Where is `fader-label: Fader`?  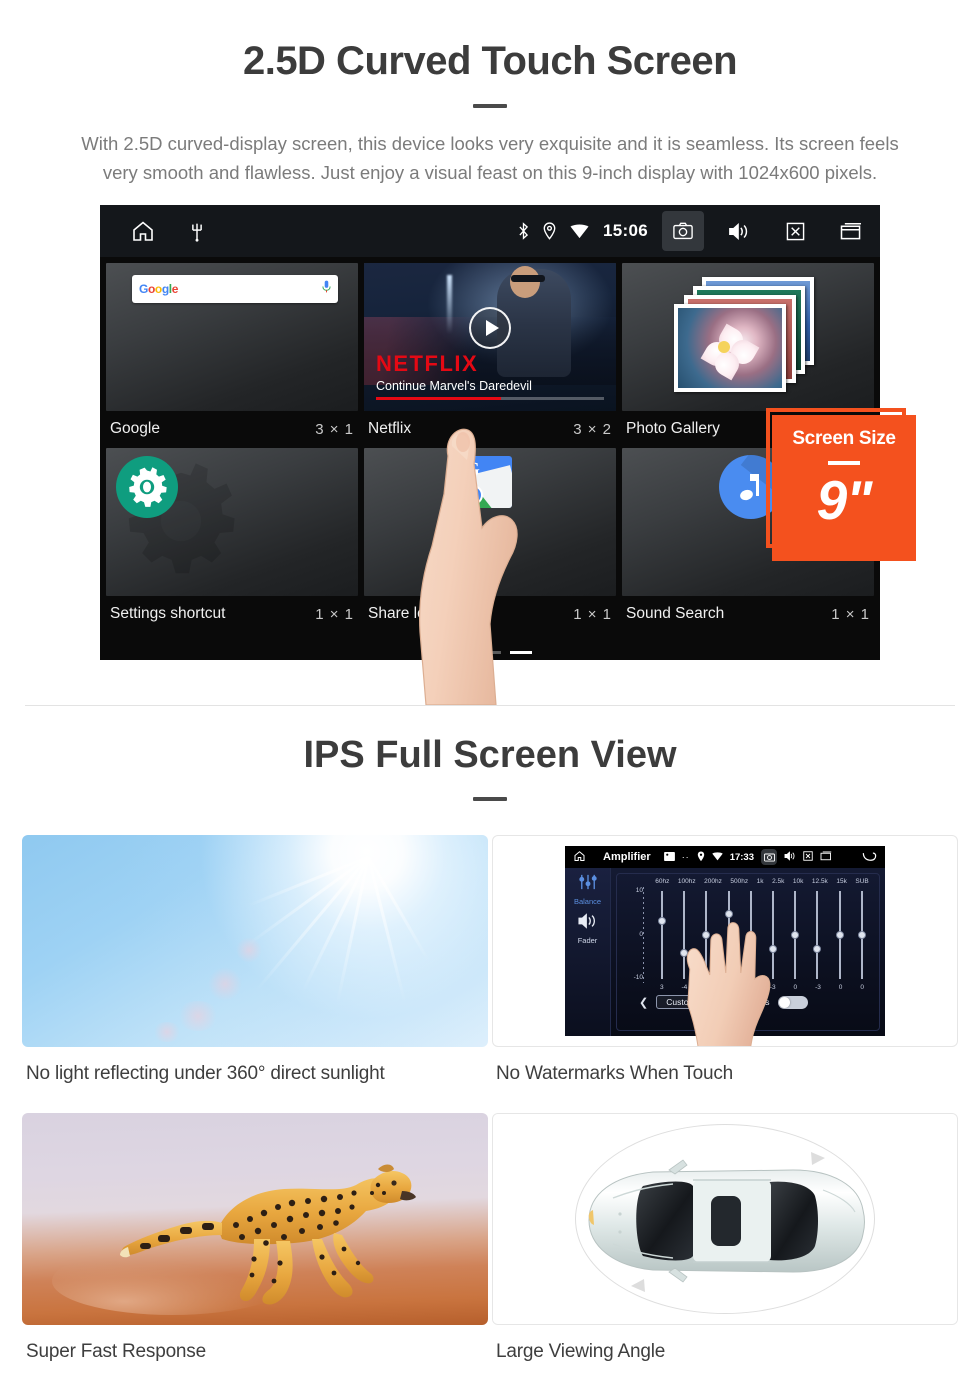
fader-label: Fader is located at coordinates (588, 940).